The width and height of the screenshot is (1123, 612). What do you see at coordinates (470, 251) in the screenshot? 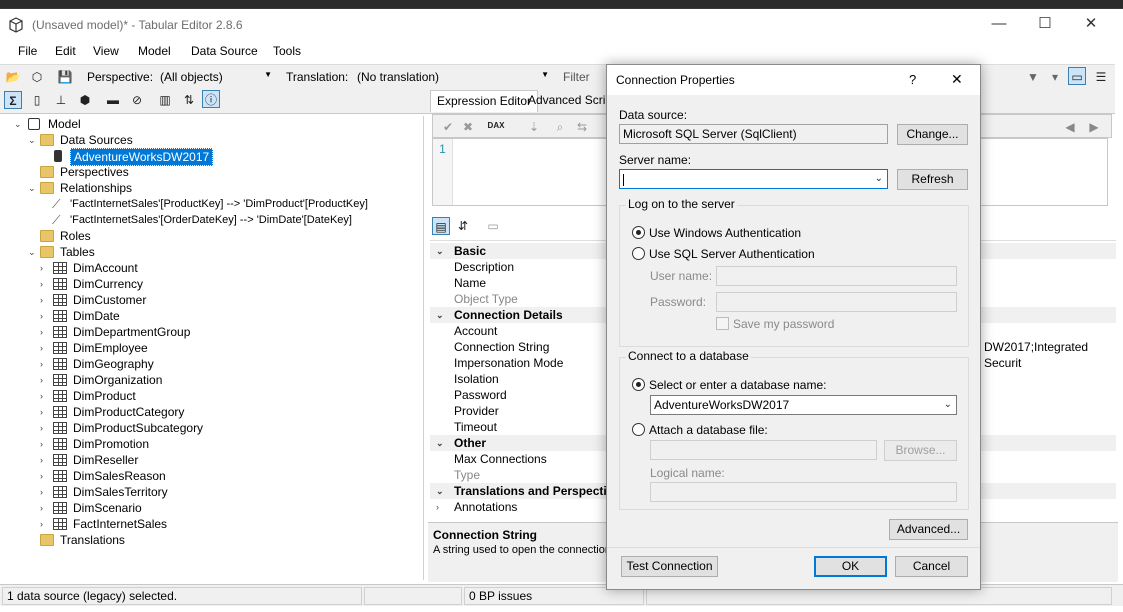
I see `category-label: Basic` at bounding box center [470, 251].